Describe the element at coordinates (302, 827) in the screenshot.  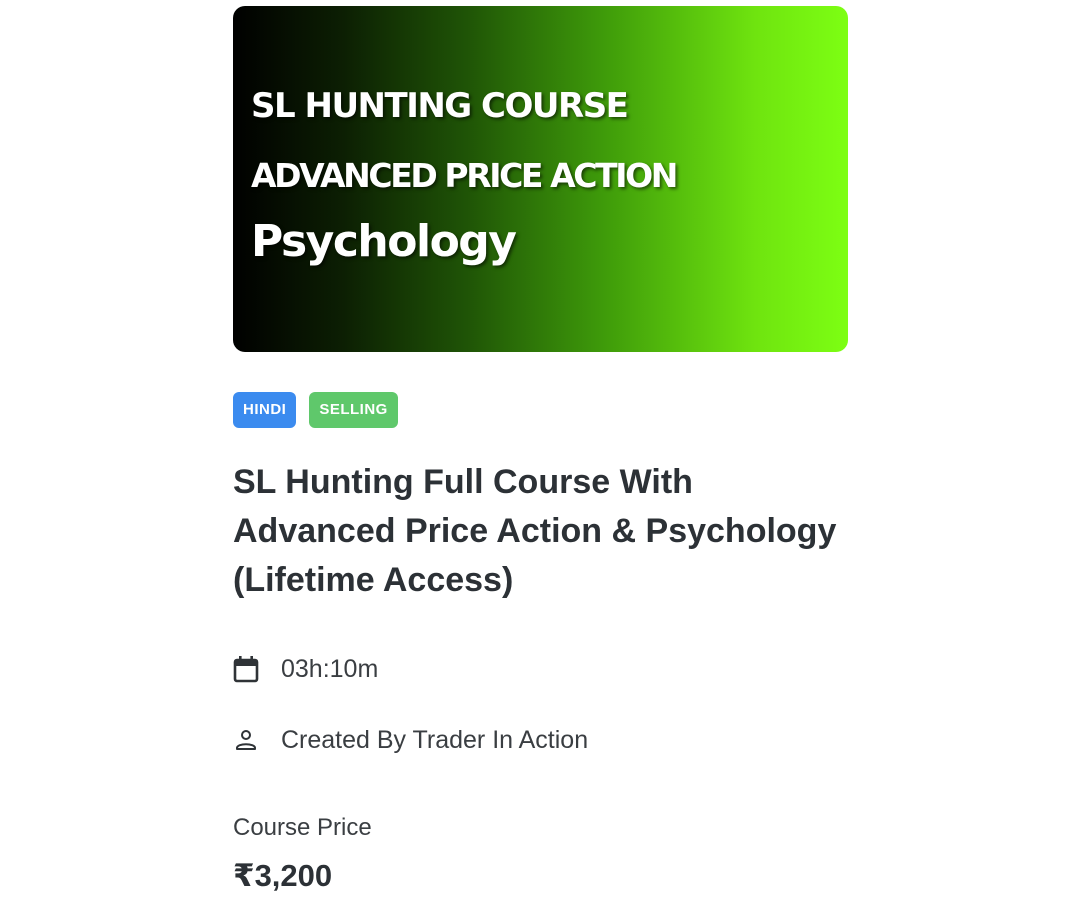
I see `price-label: Course Price` at that location.